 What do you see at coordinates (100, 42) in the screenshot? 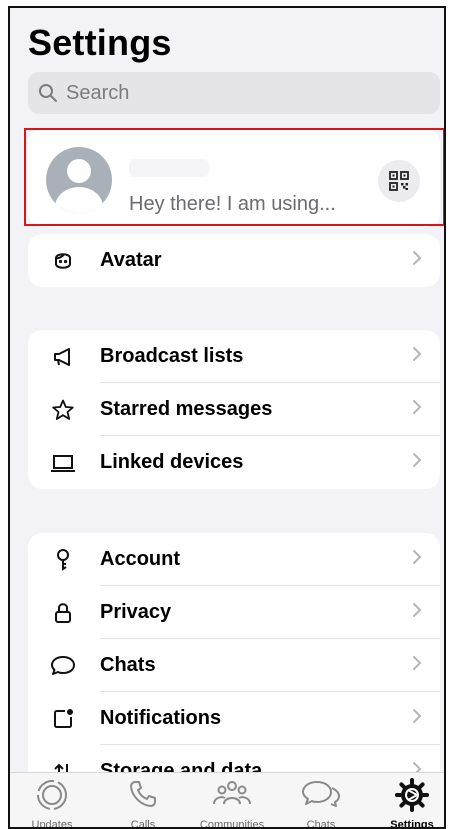
I see `page-title: Settings` at bounding box center [100, 42].